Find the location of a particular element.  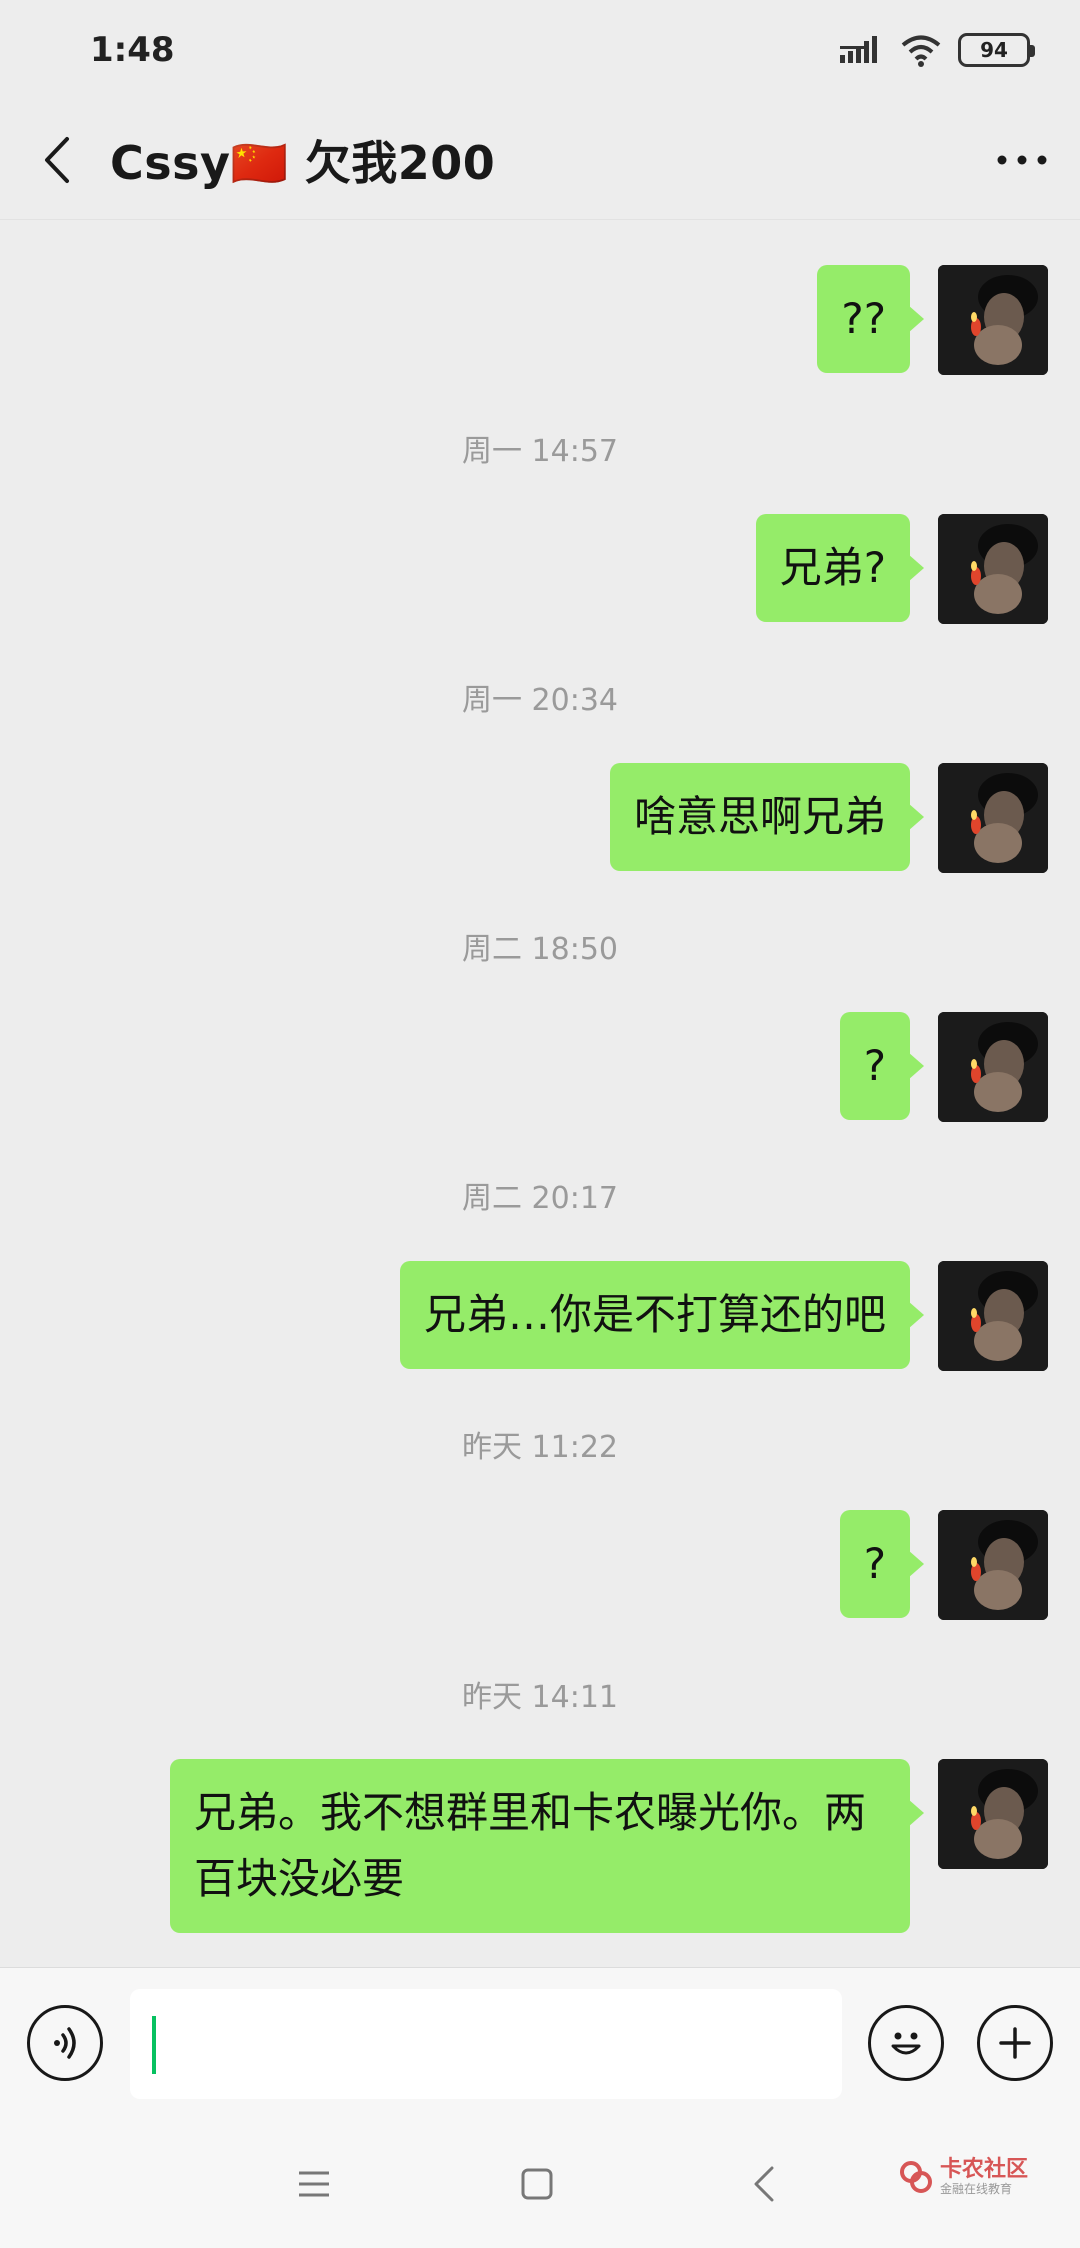

chevron-left-icon is located at coordinates (57, 159).